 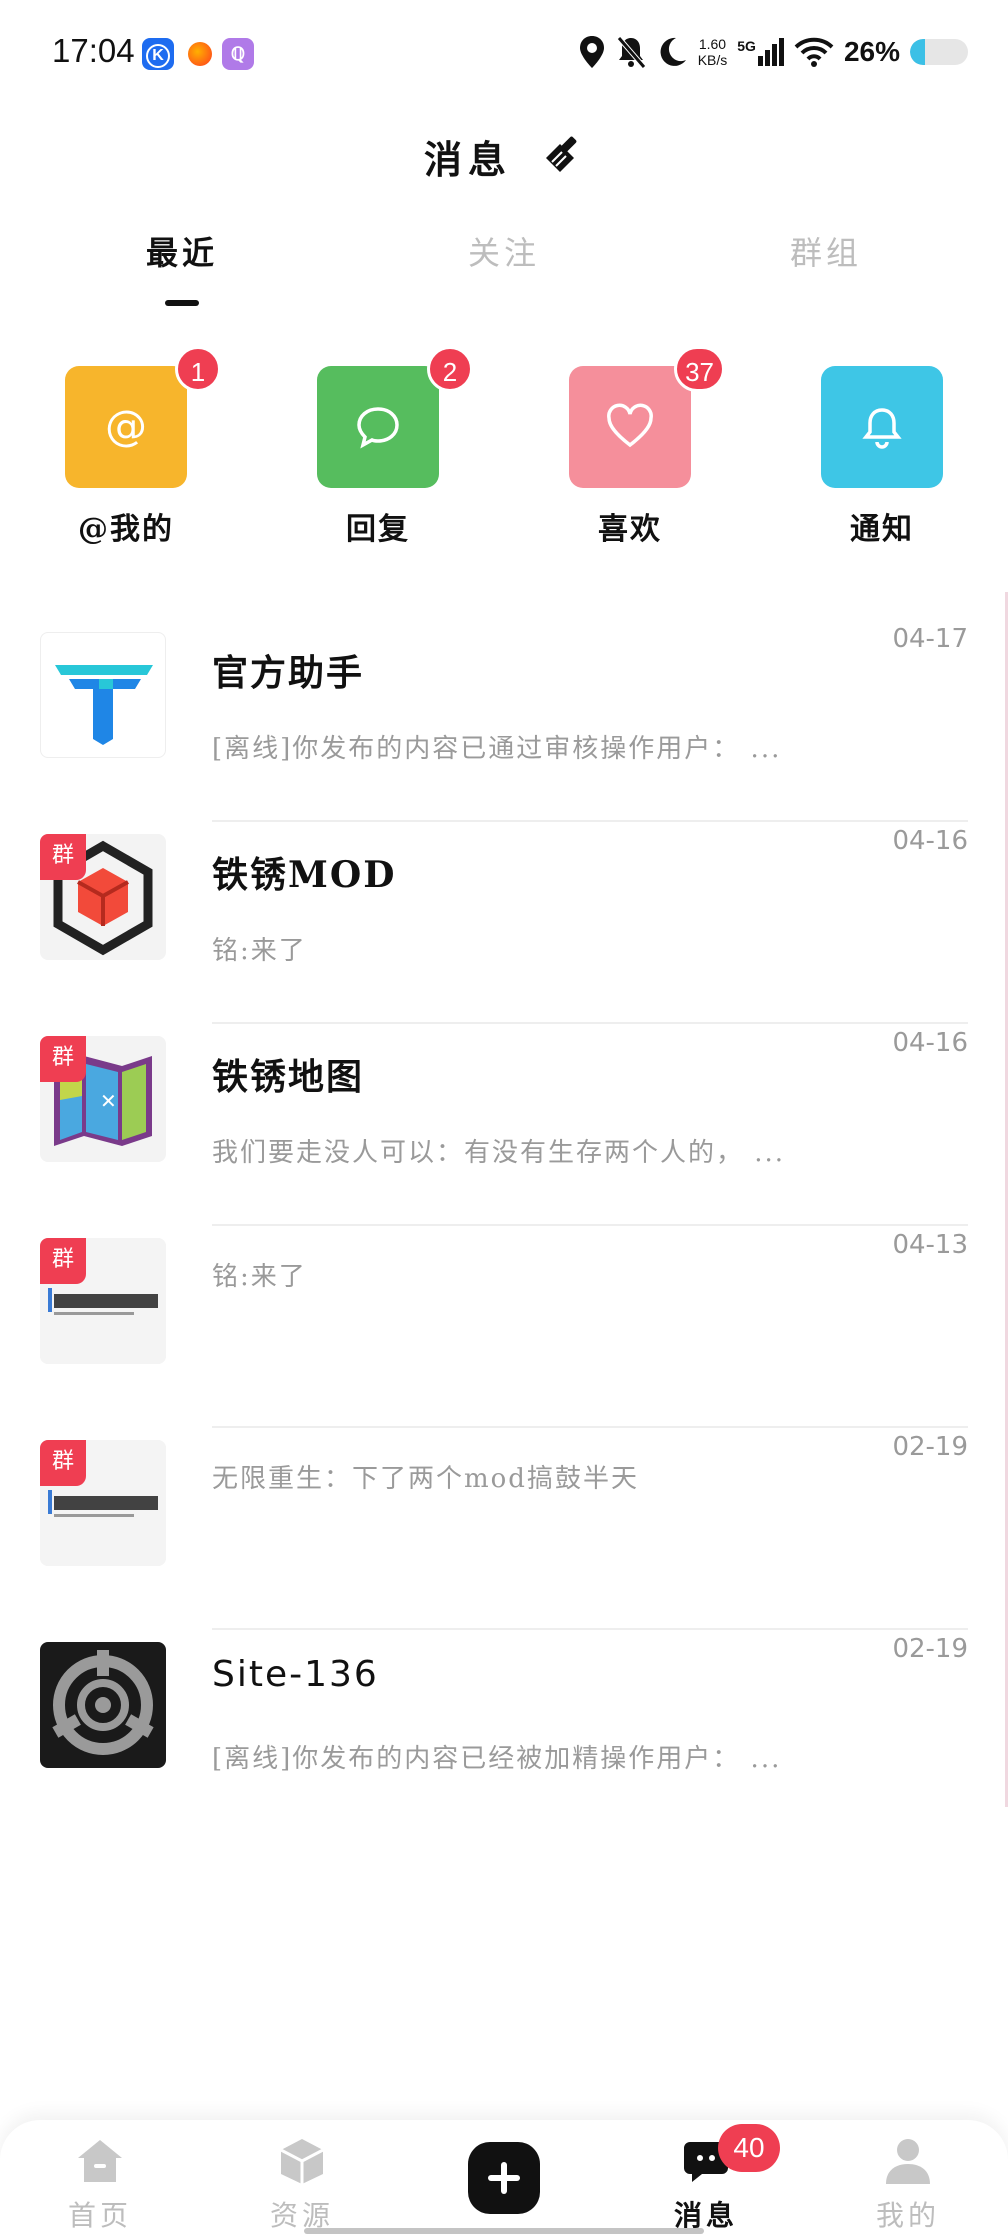 What do you see at coordinates (630, 529) in the screenshot?
I see `likes-label: 喜欢` at bounding box center [630, 529].